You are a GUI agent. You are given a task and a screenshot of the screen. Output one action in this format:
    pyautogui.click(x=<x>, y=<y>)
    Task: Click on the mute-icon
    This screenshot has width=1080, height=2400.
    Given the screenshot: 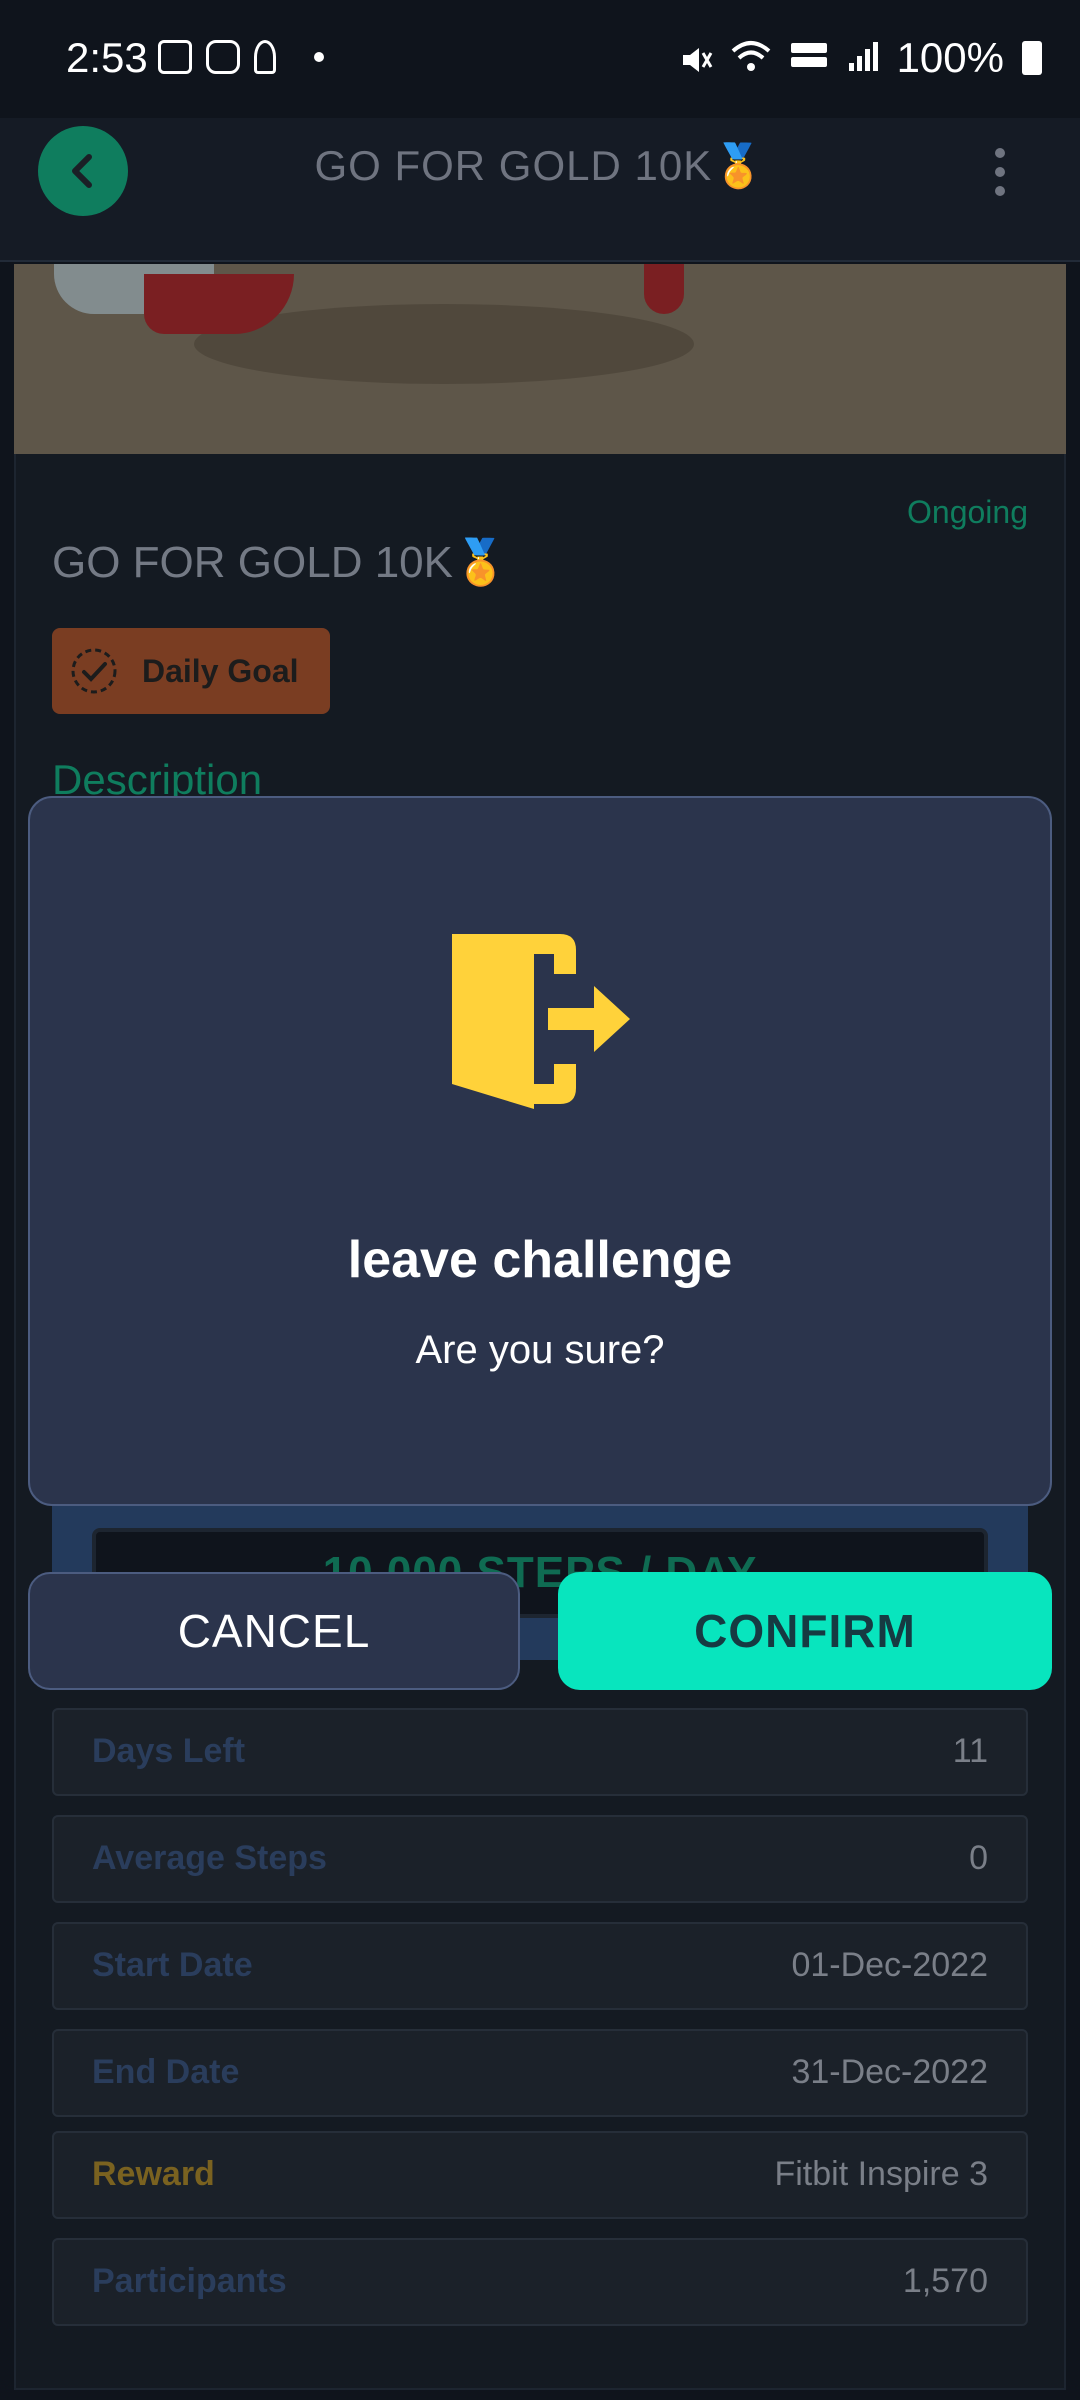 What is the action you would take?
    pyautogui.click(x=696, y=58)
    